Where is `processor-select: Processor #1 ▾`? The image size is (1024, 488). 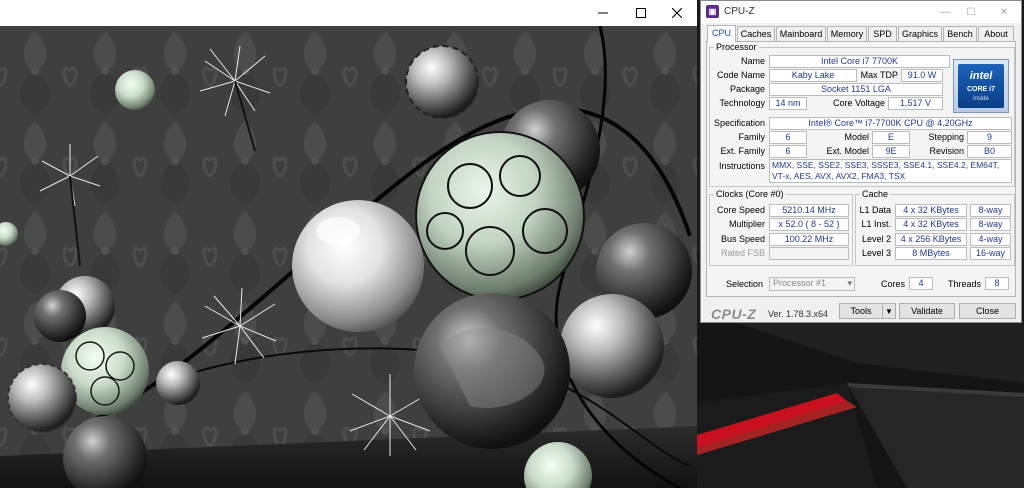 processor-select: Processor #1 ▾ is located at coordinates (812, 284).